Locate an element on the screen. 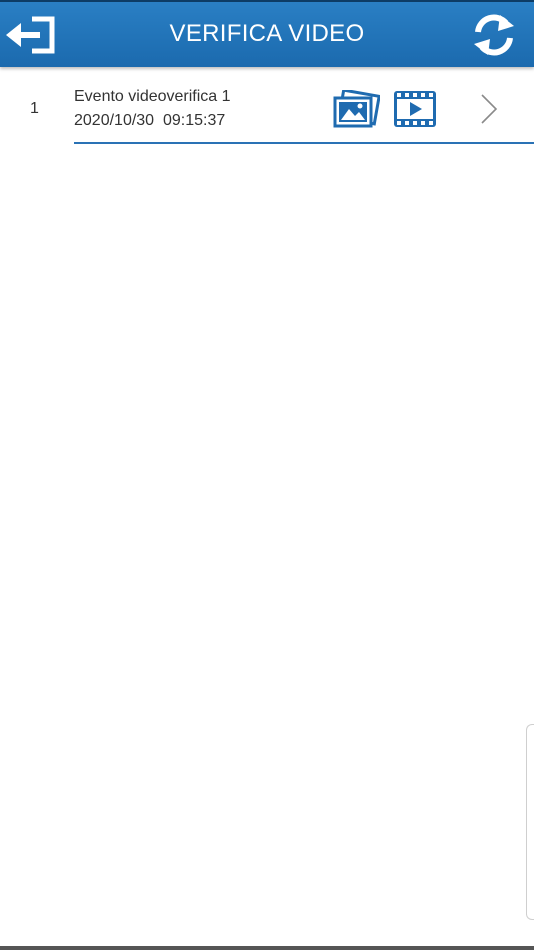 The width and height of the screenshot is (534, 950). open-event-button is located at coordinates (489, 109).